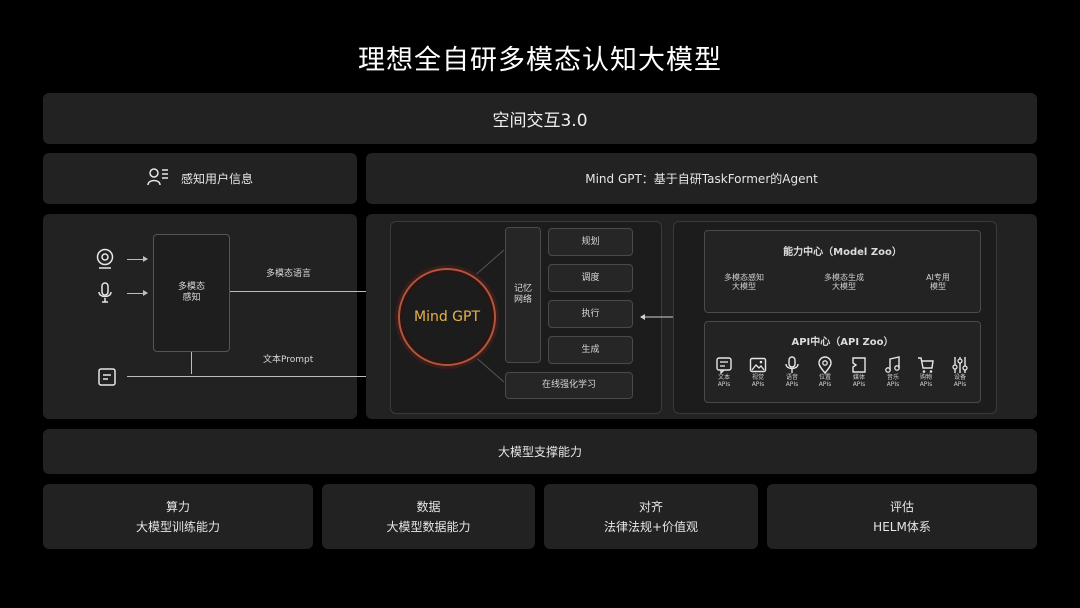 This screenshot has width=1080, height=608. Describe the element at coordinates (105, 261) in the screenshot. I see `camera-icon` at that location.